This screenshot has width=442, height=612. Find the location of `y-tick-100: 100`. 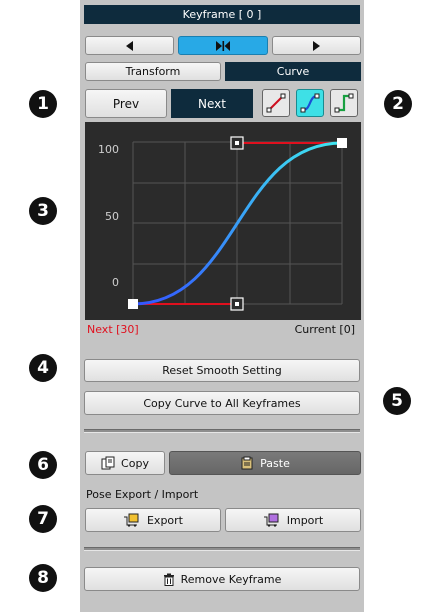

y-tick-100: 100 is located at coordinates (108, 149).